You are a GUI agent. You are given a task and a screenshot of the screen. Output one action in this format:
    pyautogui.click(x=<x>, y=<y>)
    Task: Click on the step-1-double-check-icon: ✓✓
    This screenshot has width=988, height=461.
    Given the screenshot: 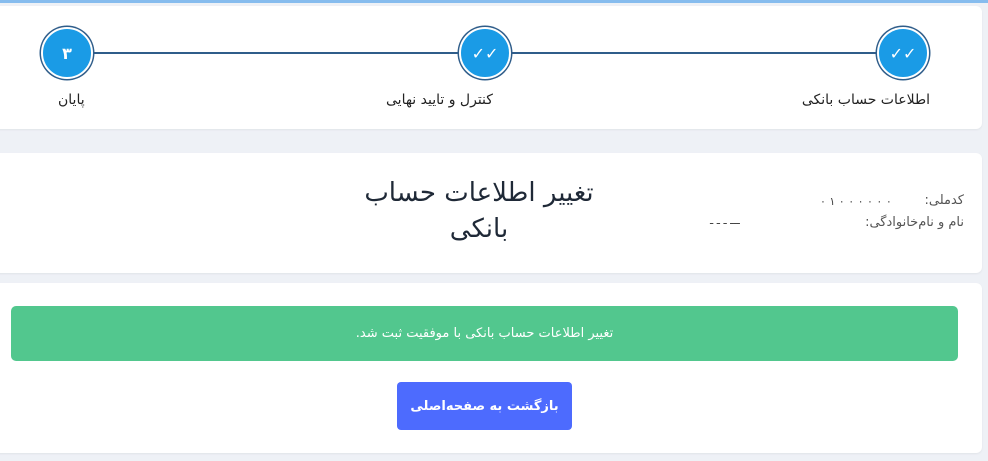 What is the action you would take?
    pyautogui.click(x=903, y=53)
    